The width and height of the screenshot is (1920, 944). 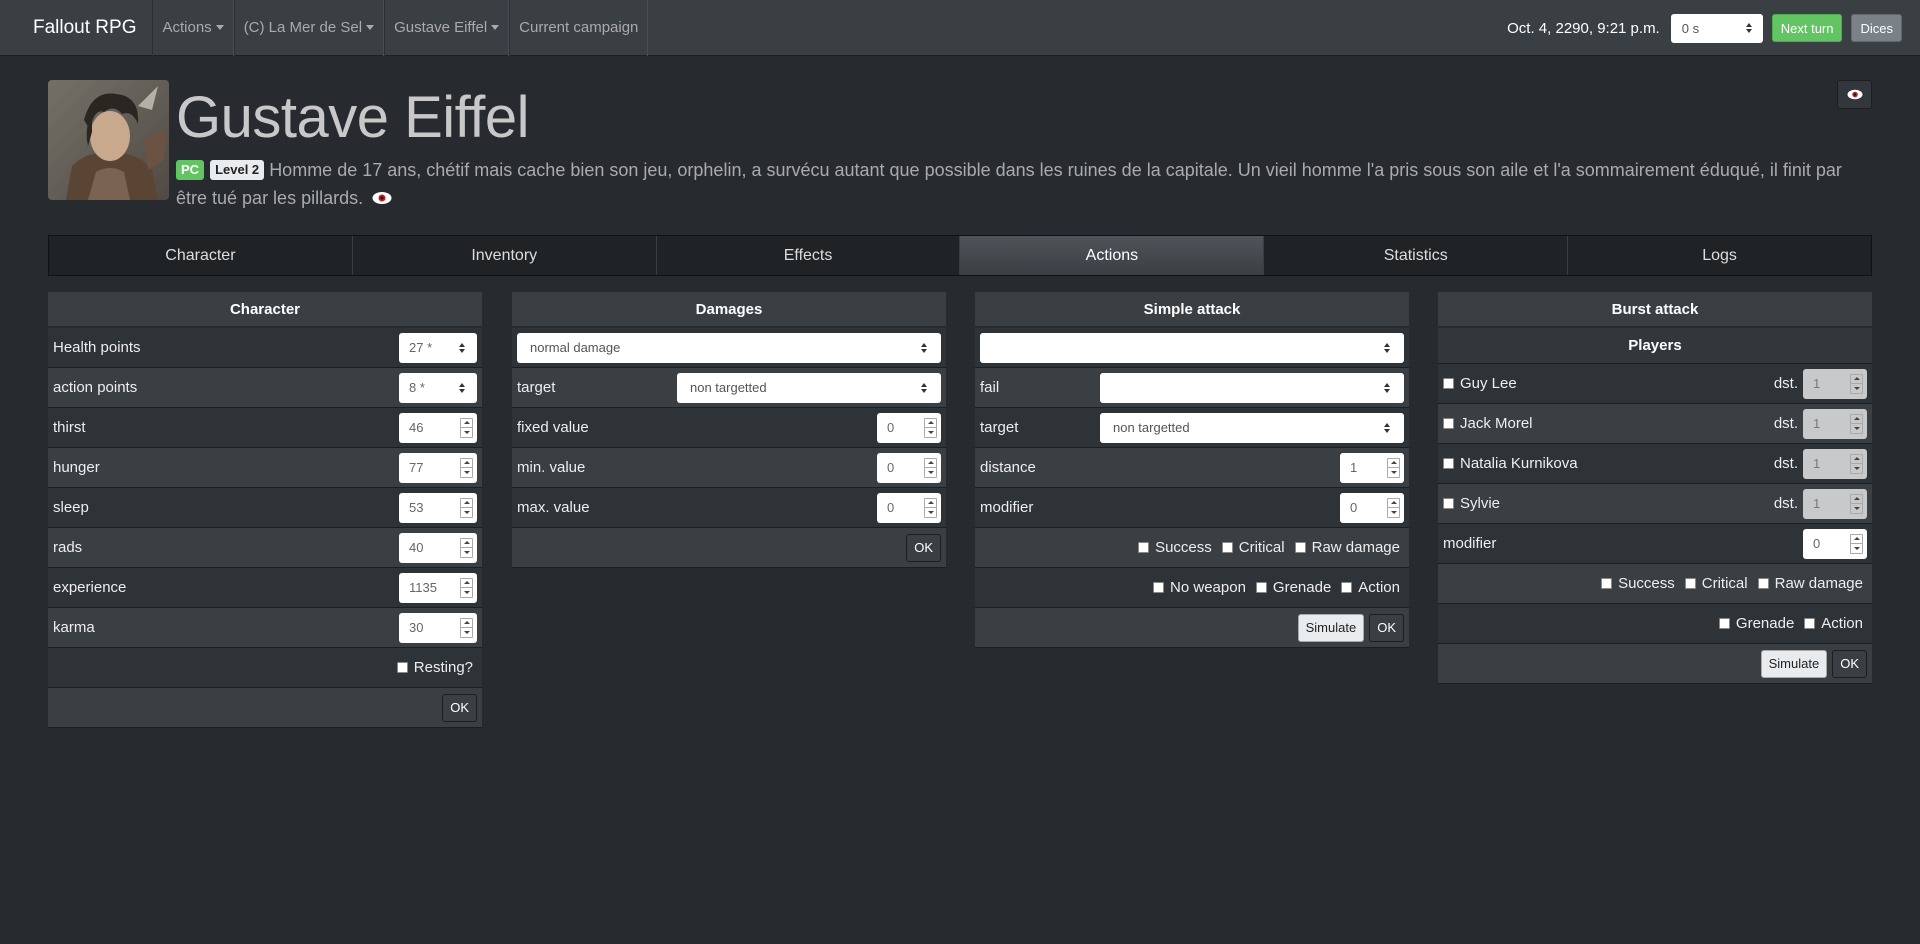 What do you see at coordinates (438, 467) in the screenshot?
I see `stat-input: 77` at bounding box center [438, 467].